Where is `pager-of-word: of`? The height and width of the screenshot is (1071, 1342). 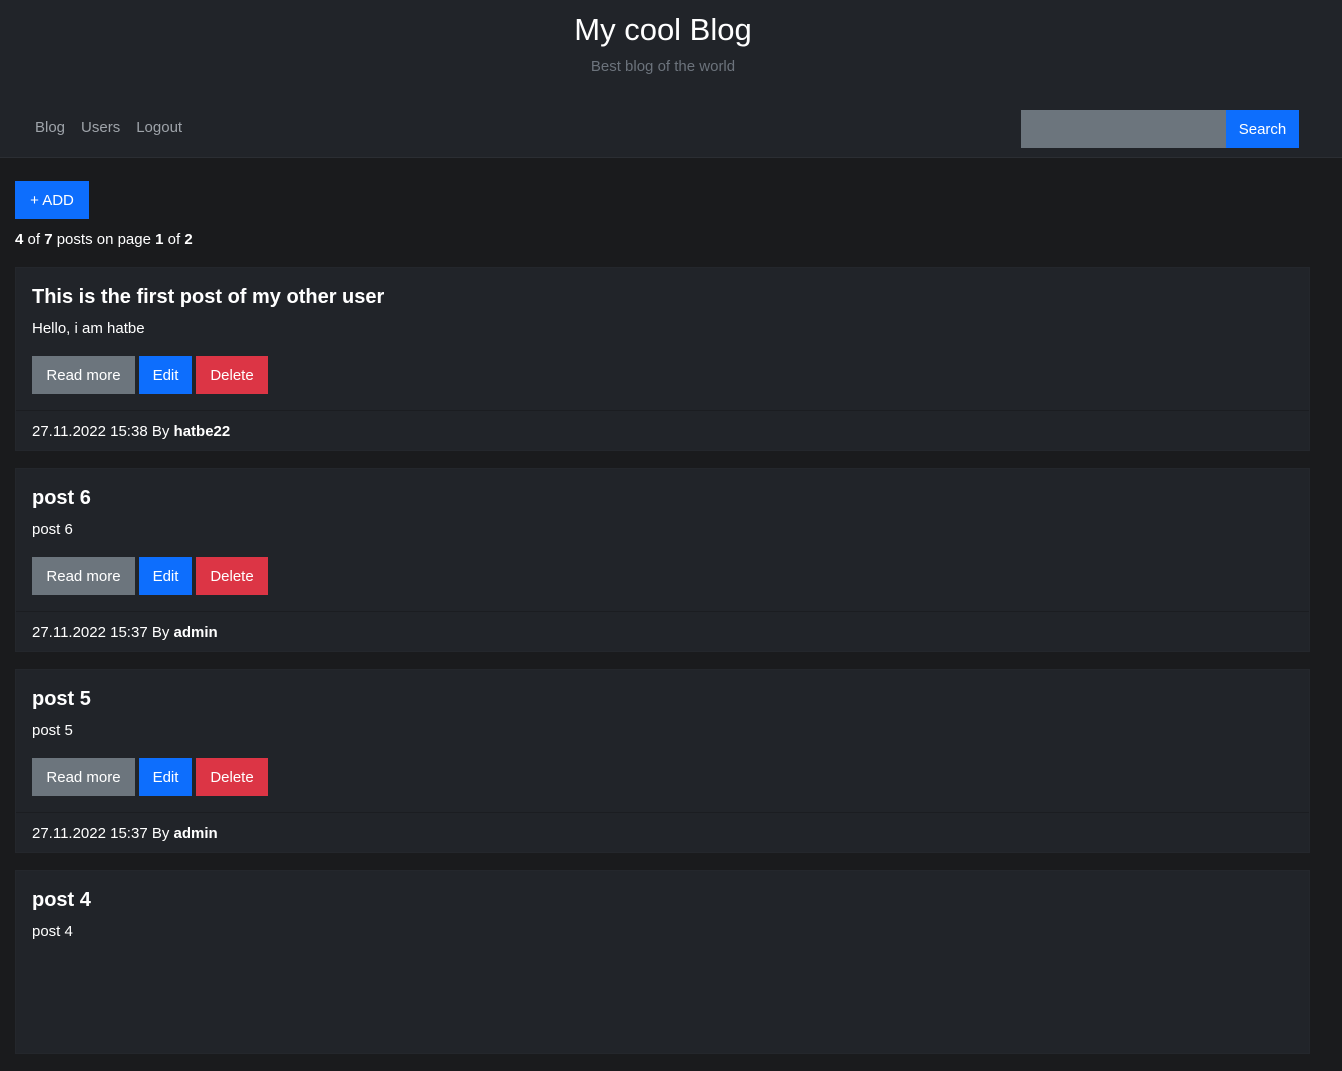
pager-of-word: of is located at coordinates (34, 239).